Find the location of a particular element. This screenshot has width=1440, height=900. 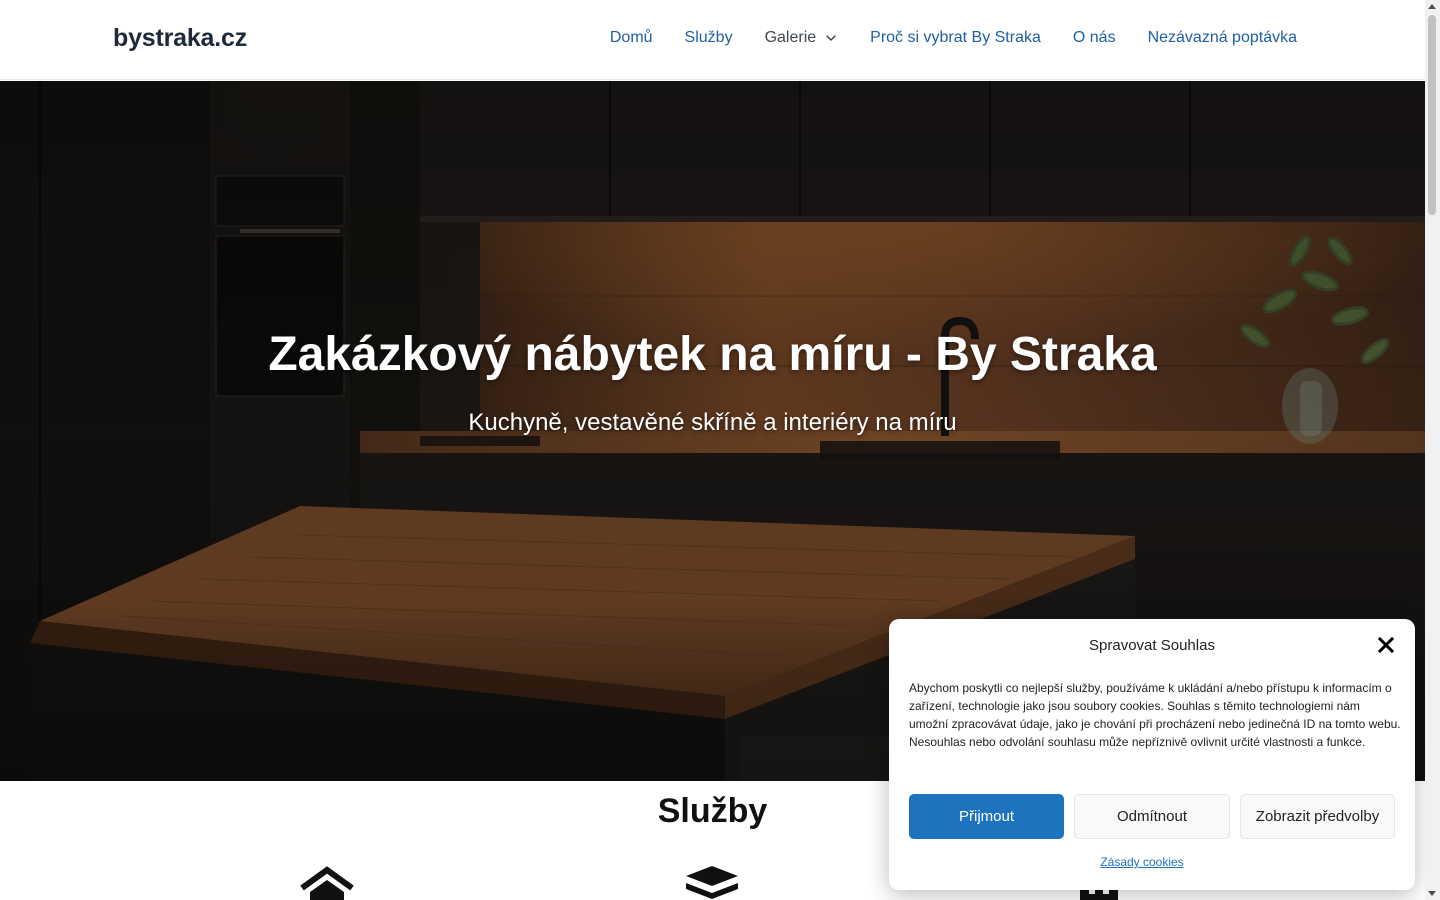

scrollbar-thumb is located at coordinates (1432, 115).